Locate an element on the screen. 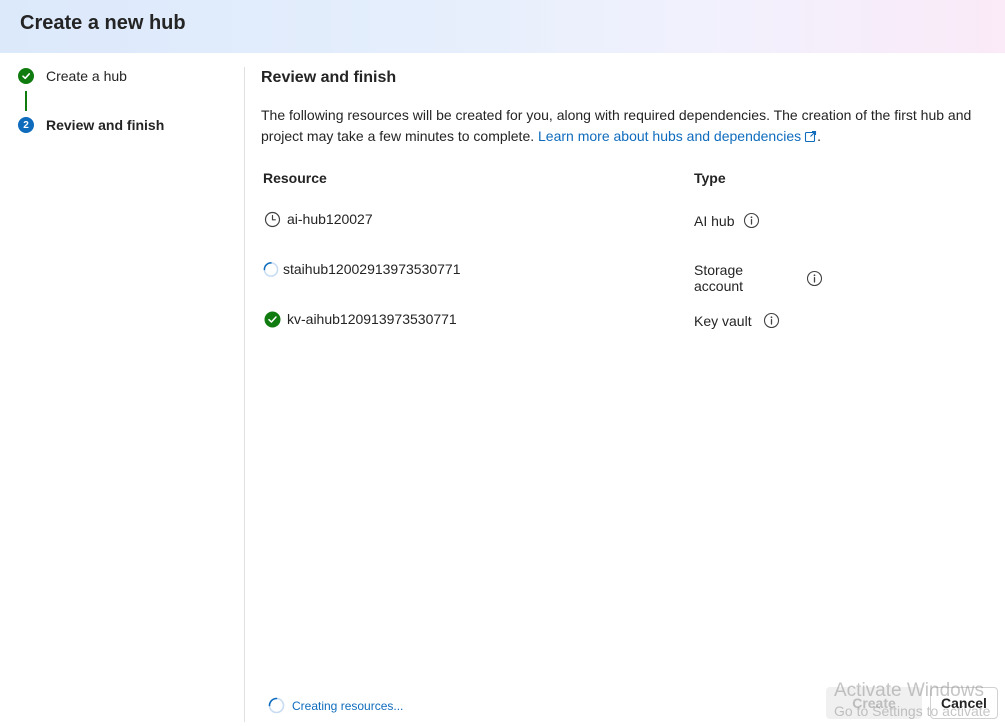 The image size is (1005, 726). type-cell: Storage account is located at coordinates (758, 278).